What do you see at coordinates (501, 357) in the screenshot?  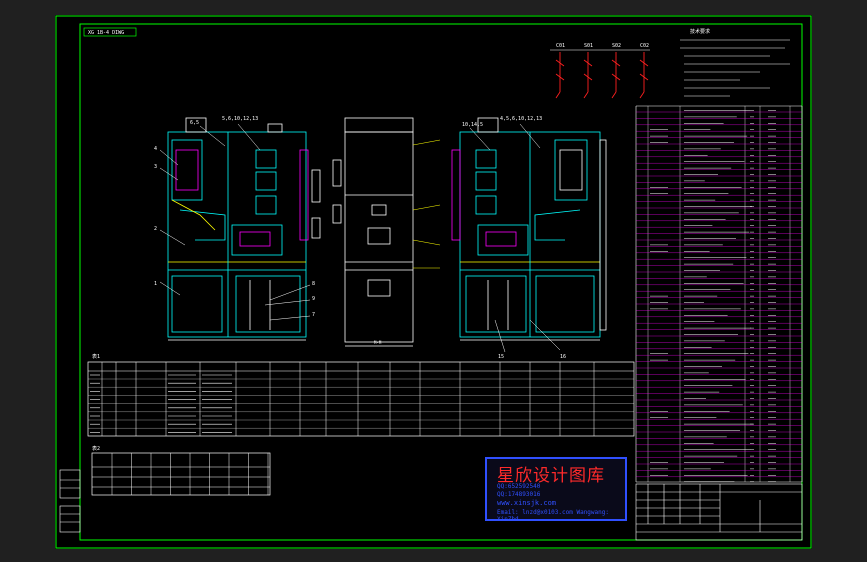 I see `callout-right-4: 15` at bounding box center [501, 357].